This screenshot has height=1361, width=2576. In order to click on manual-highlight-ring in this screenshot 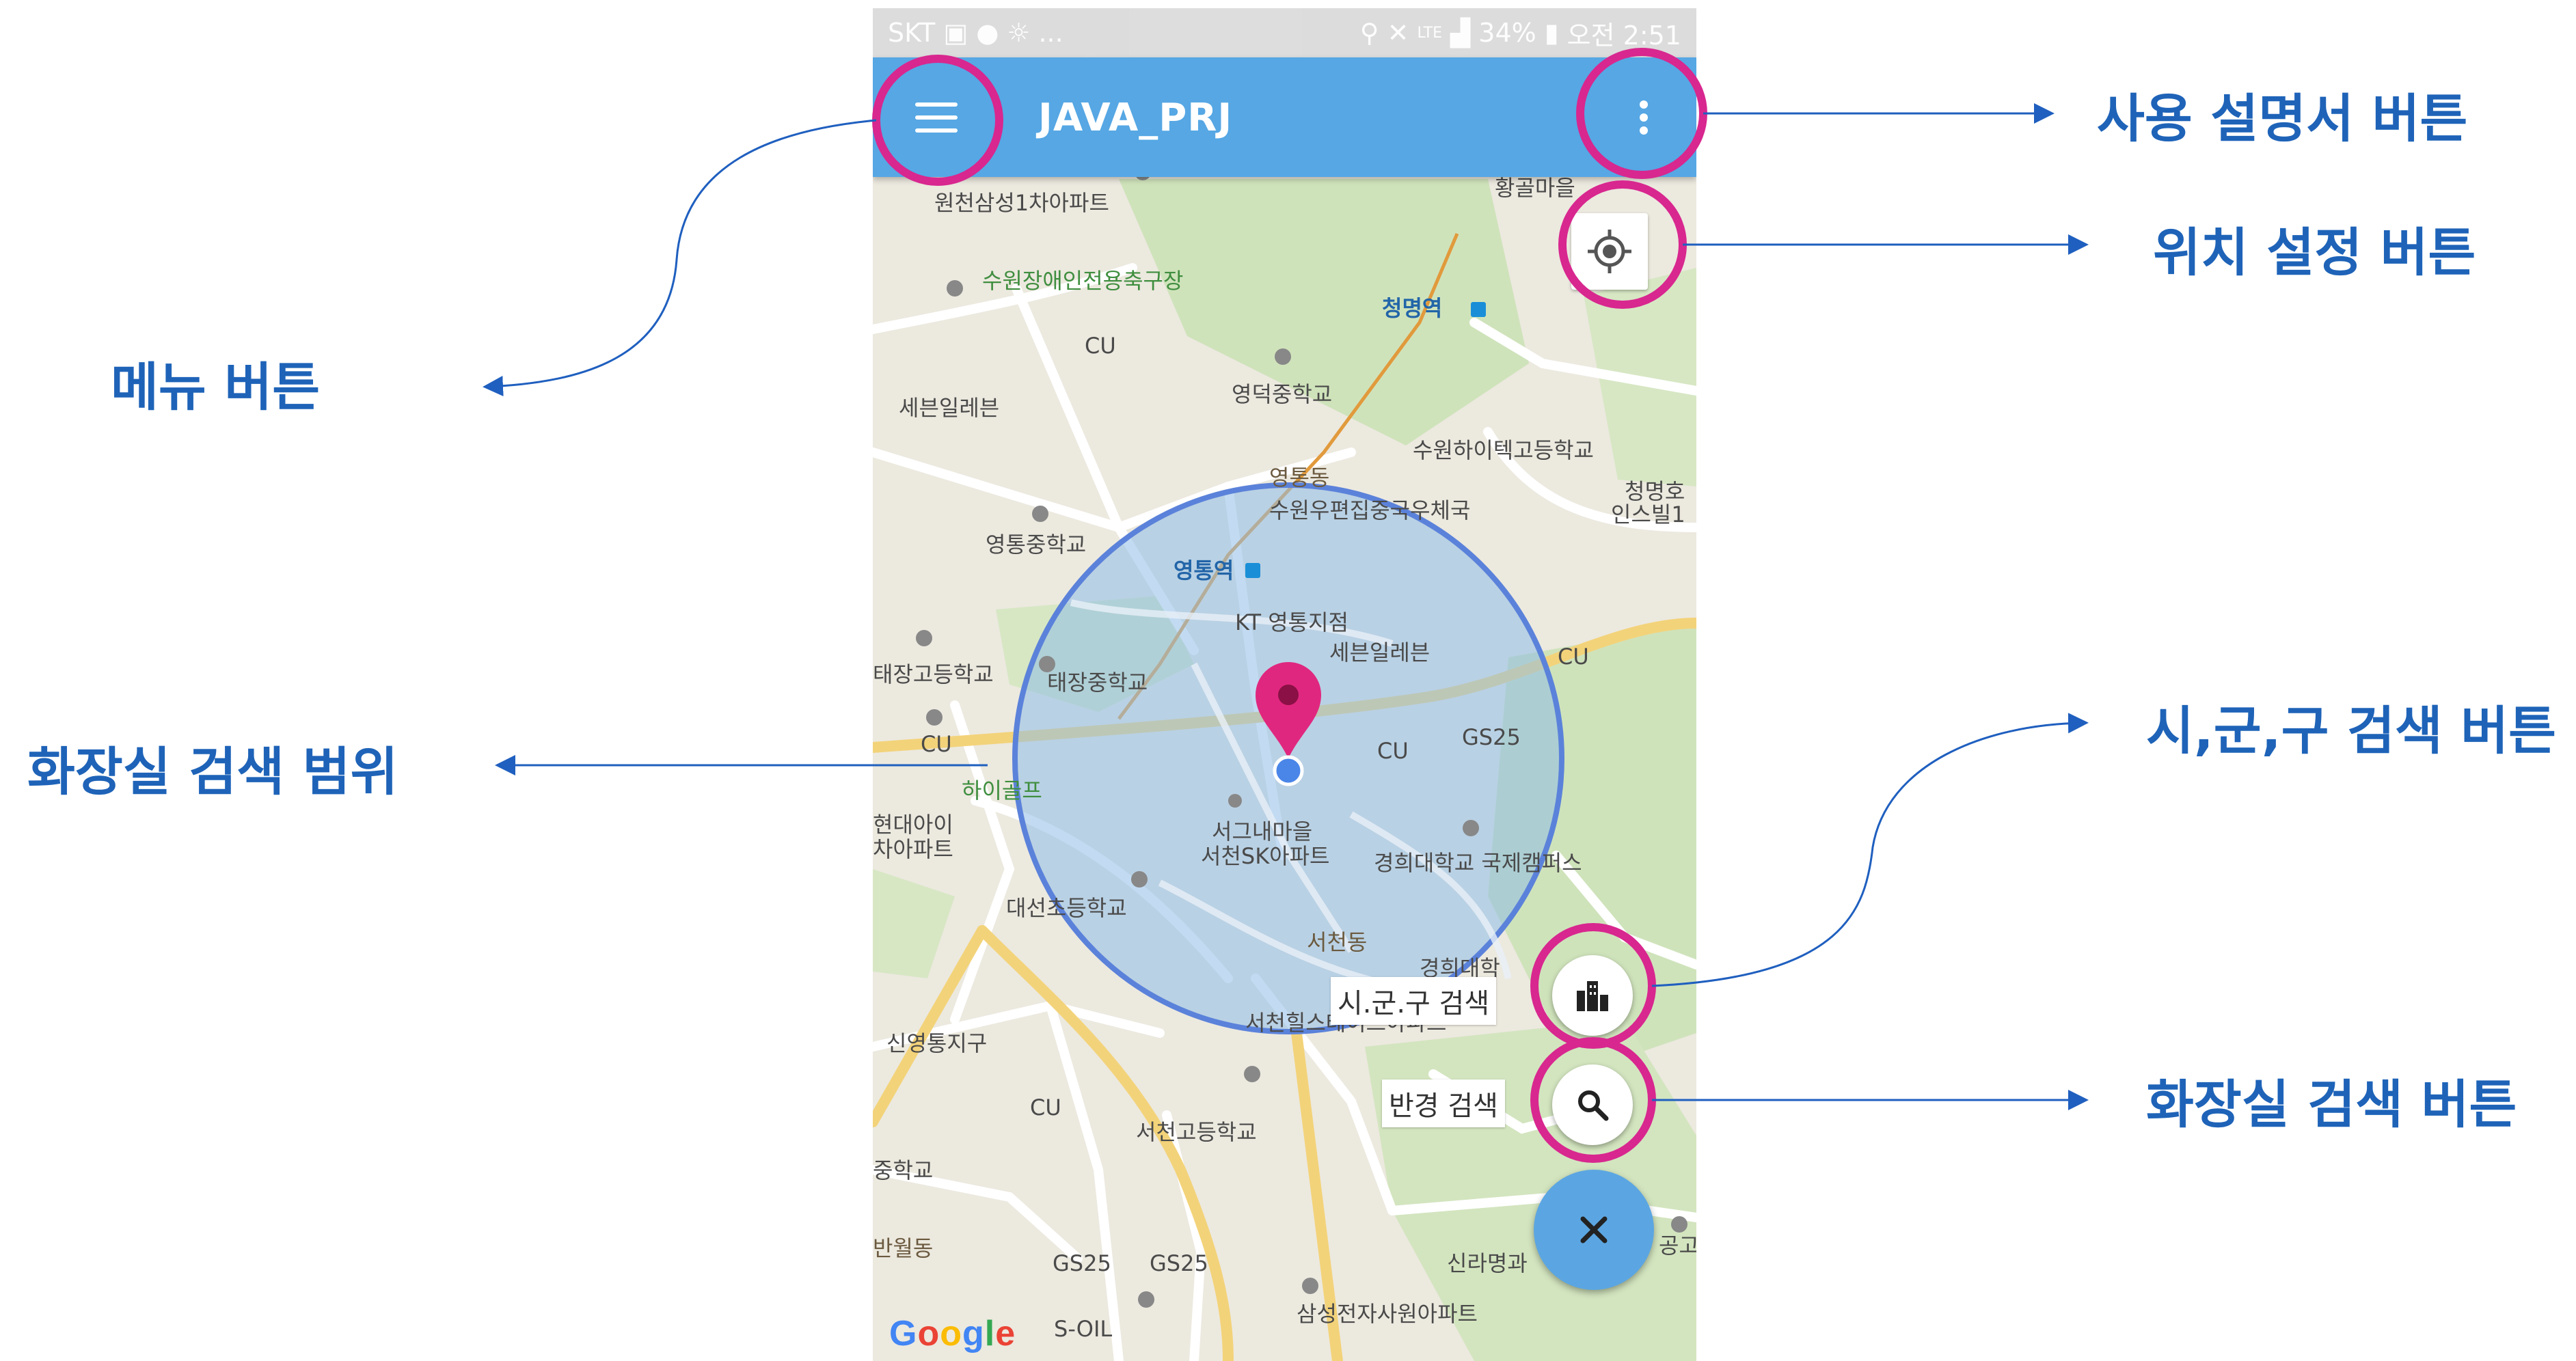, I will do `click(1642, 113)`.